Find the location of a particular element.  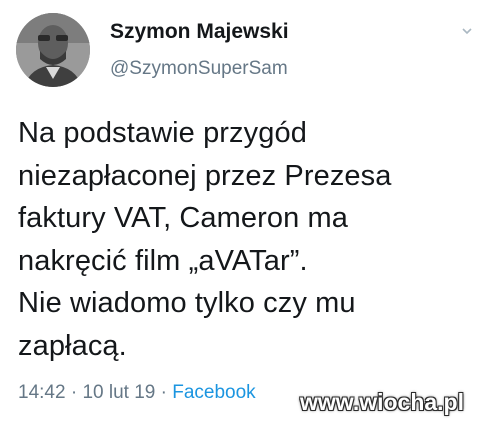

tweet-source-link: Facebook is located at coordinates (213, 392).